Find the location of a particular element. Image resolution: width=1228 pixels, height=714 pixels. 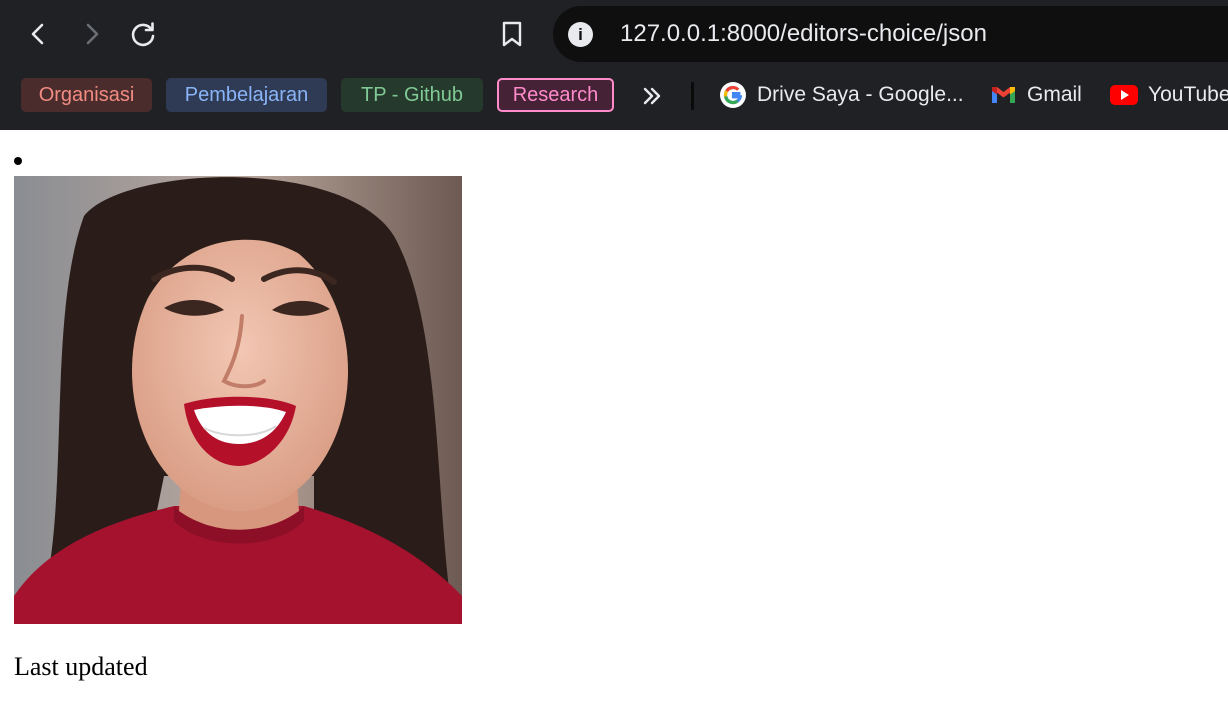

browser-toolbar: i 127.0.0.1:8000/editors-choice/json is located at coordinates (614, 34).